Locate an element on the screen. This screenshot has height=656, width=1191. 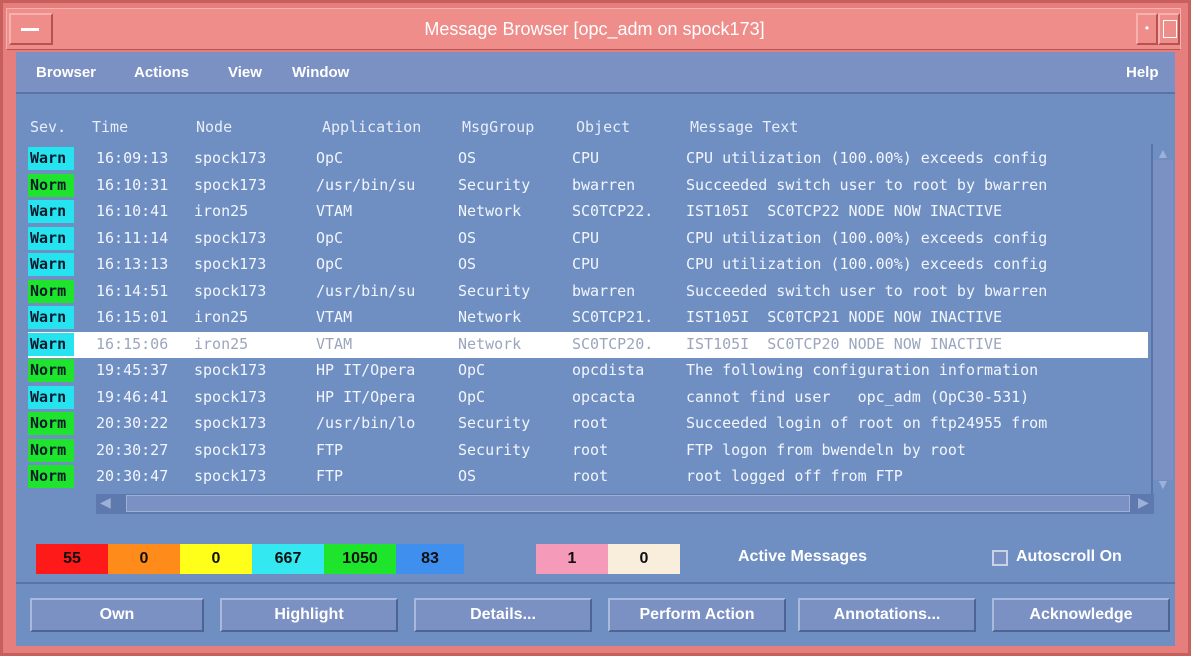
cell-time: 20:30:22 is located at coordinates (132, 423).